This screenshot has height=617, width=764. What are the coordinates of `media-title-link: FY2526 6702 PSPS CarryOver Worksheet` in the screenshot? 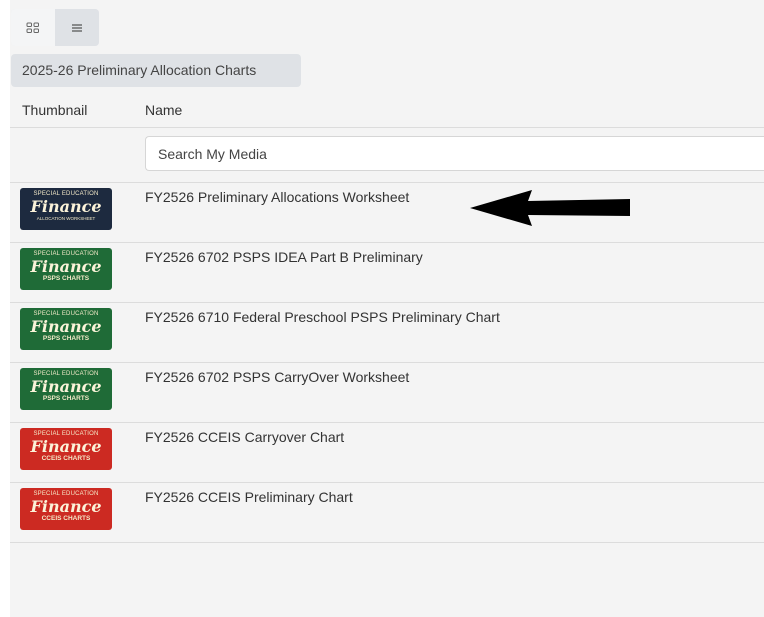 It's located at (277, 377).